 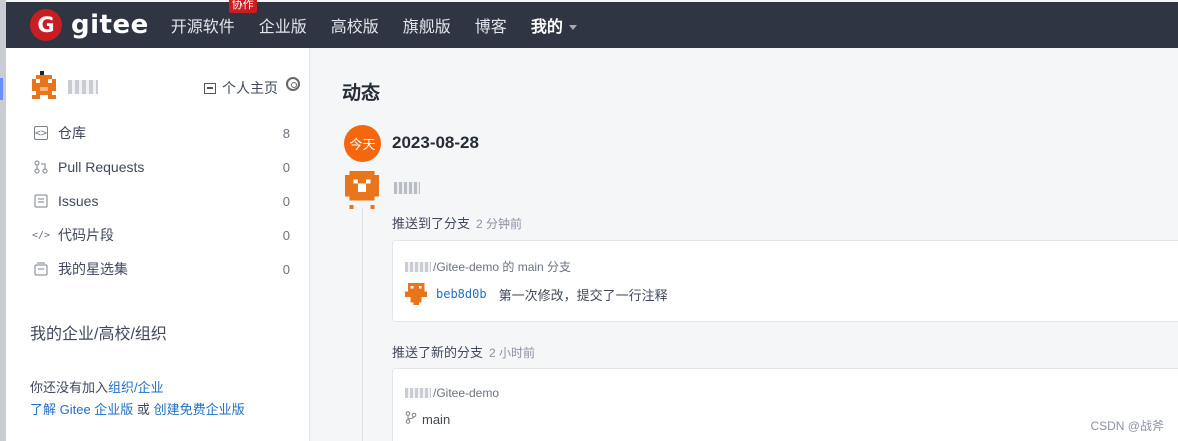 What do you see at coordinates (250, 88) in the screenshot?
I see `personal-home-label: 个人主页` at bounding box center [250, 88].